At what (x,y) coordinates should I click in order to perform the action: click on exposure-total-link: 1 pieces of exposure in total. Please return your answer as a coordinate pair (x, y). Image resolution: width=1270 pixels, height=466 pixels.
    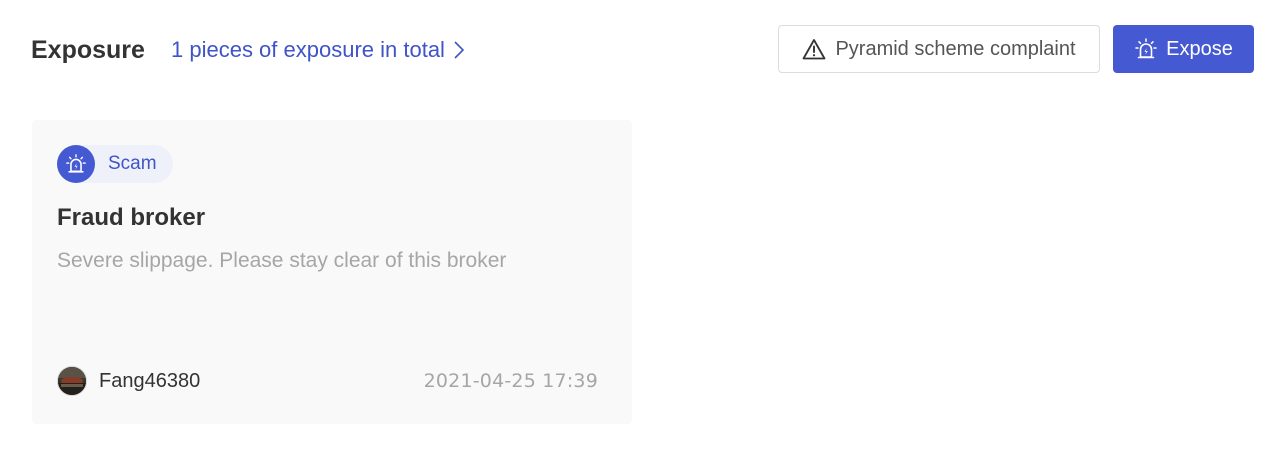
    Looking at the image, I should click on (318, 50).